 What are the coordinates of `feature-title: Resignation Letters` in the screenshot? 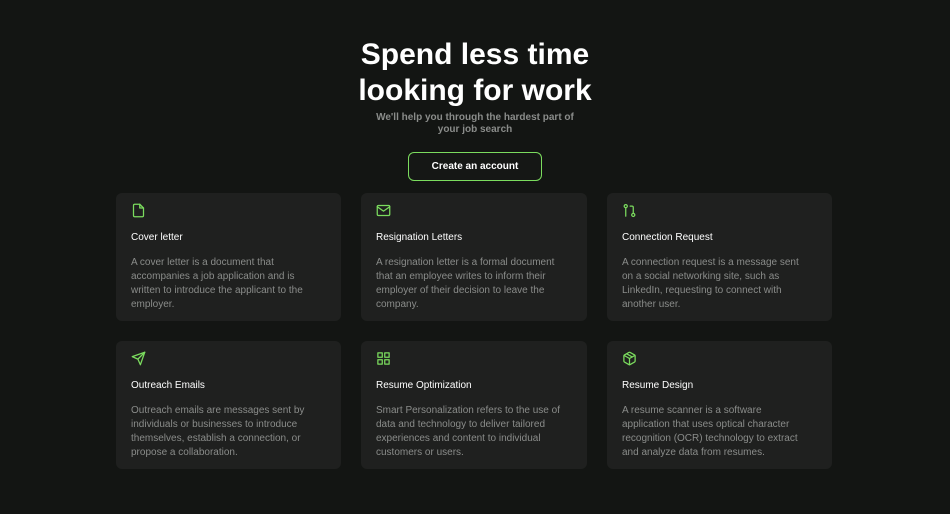 It's located at (419, 237).